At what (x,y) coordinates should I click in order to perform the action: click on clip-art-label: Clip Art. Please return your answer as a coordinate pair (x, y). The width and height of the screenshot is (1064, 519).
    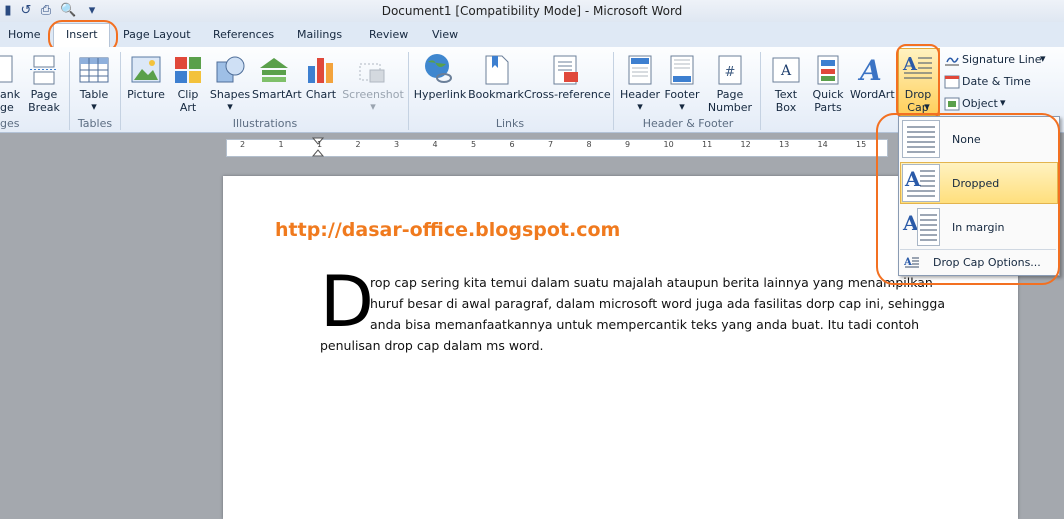
    Looking at the image, I should click on (188, 101).